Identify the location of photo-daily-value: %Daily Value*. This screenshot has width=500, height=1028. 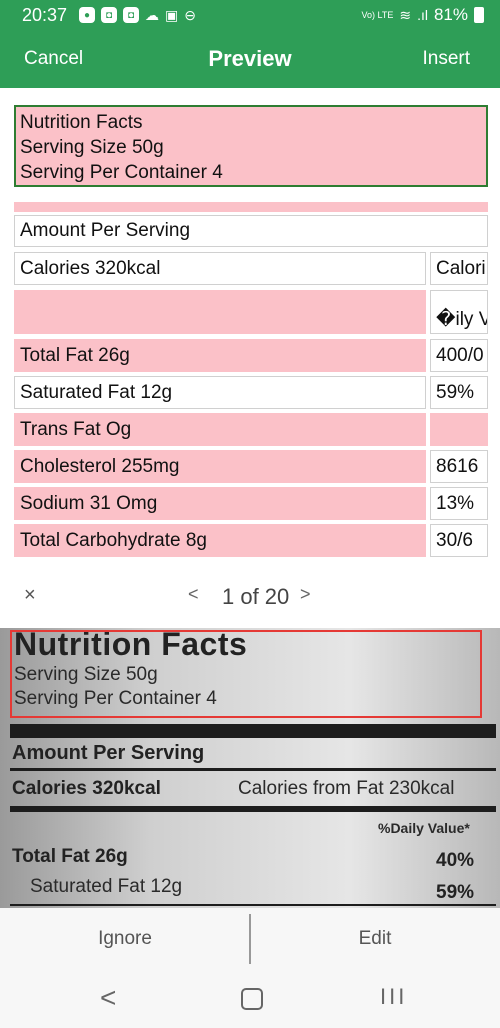
(424, 828).